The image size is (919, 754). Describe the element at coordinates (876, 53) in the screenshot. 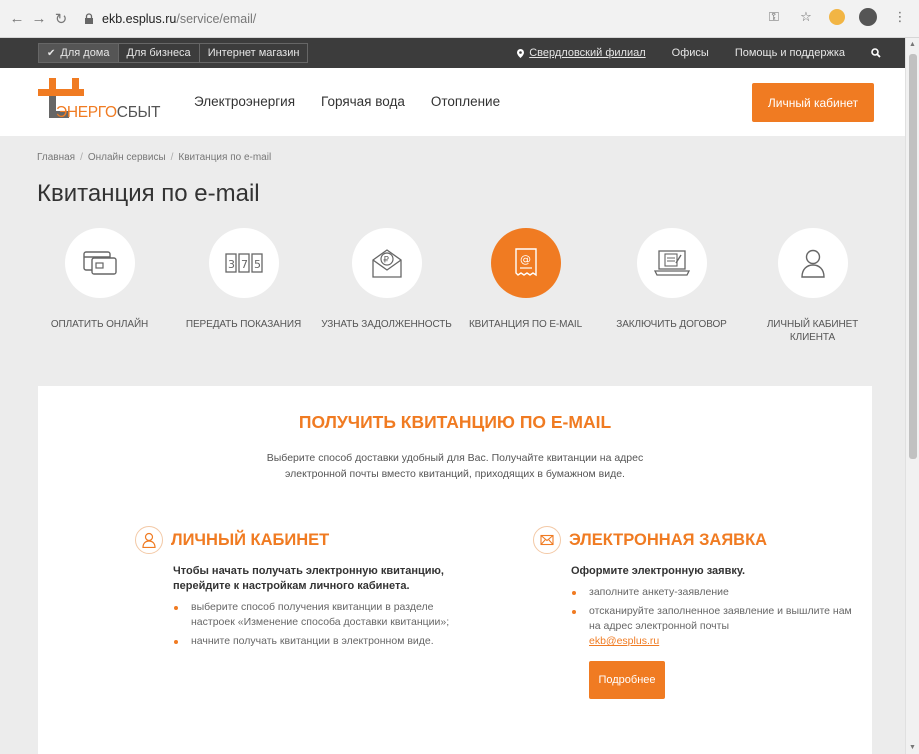

I see `search-icon` at that location.